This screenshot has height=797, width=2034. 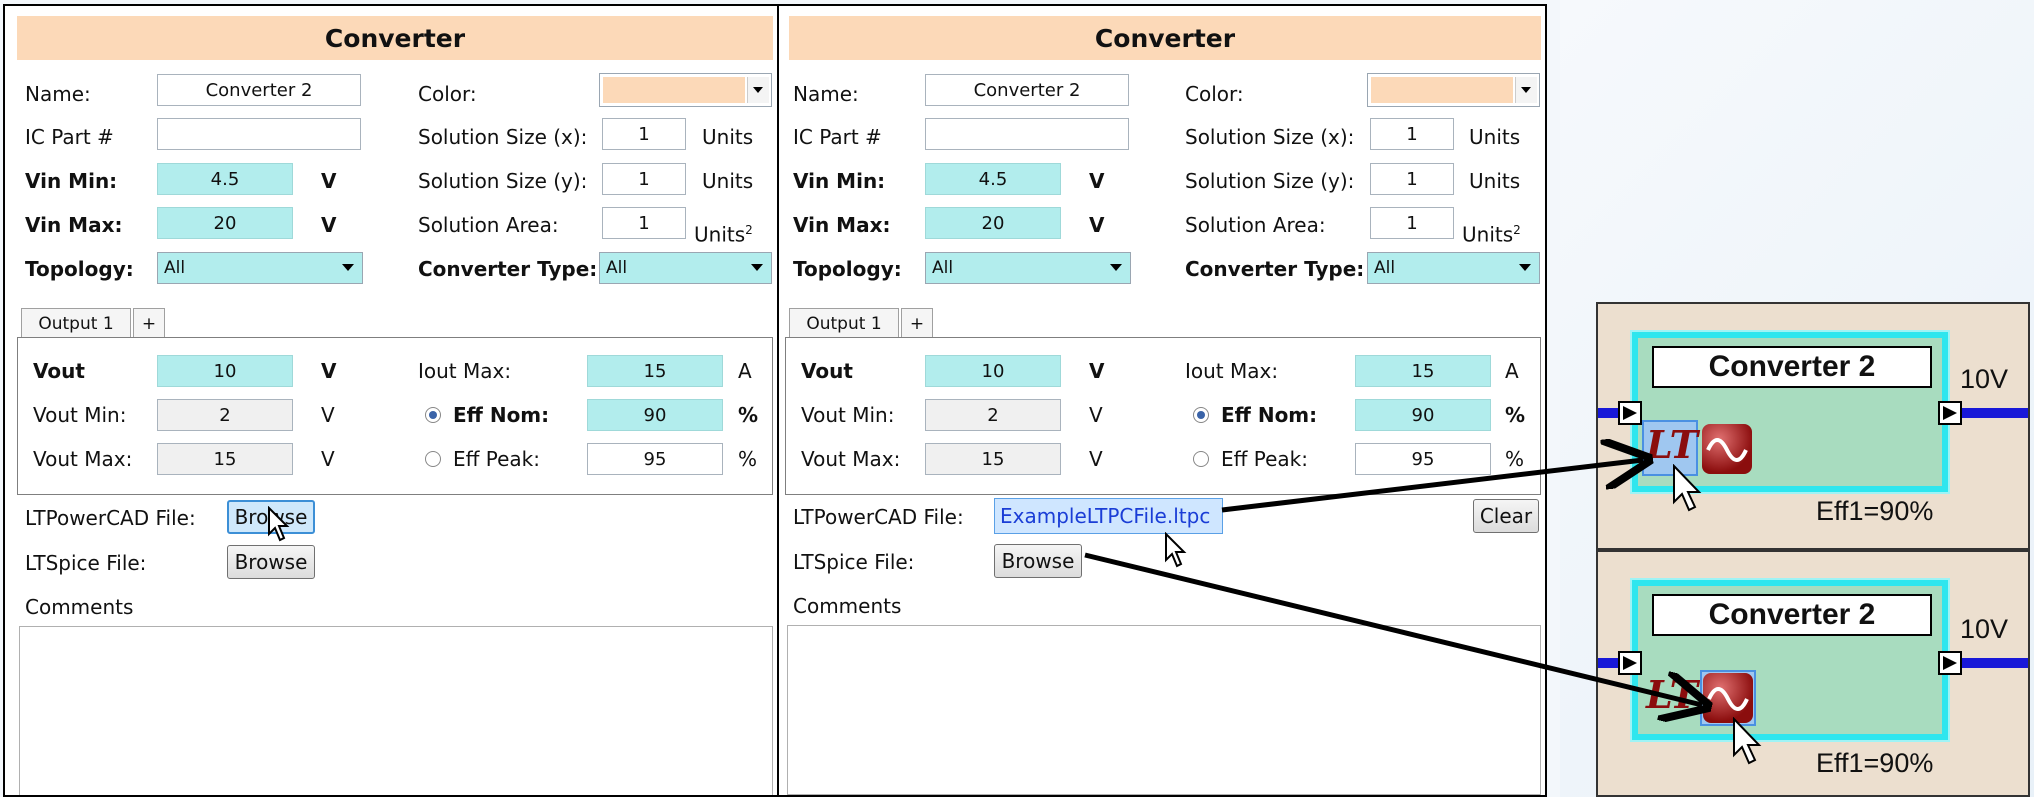 What do you see at coordinates (1432, 486) in the screenshot?
I see `arrow-to-ltpowercad-icon` at bounding box center [1432, 486].